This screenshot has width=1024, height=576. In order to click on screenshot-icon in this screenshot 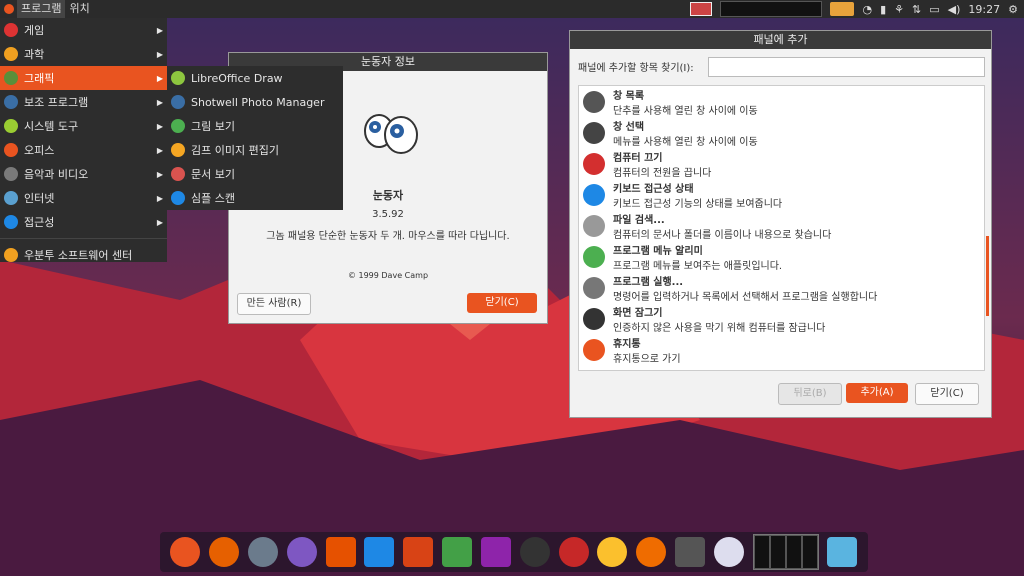, I will do `click(651, 552)`.